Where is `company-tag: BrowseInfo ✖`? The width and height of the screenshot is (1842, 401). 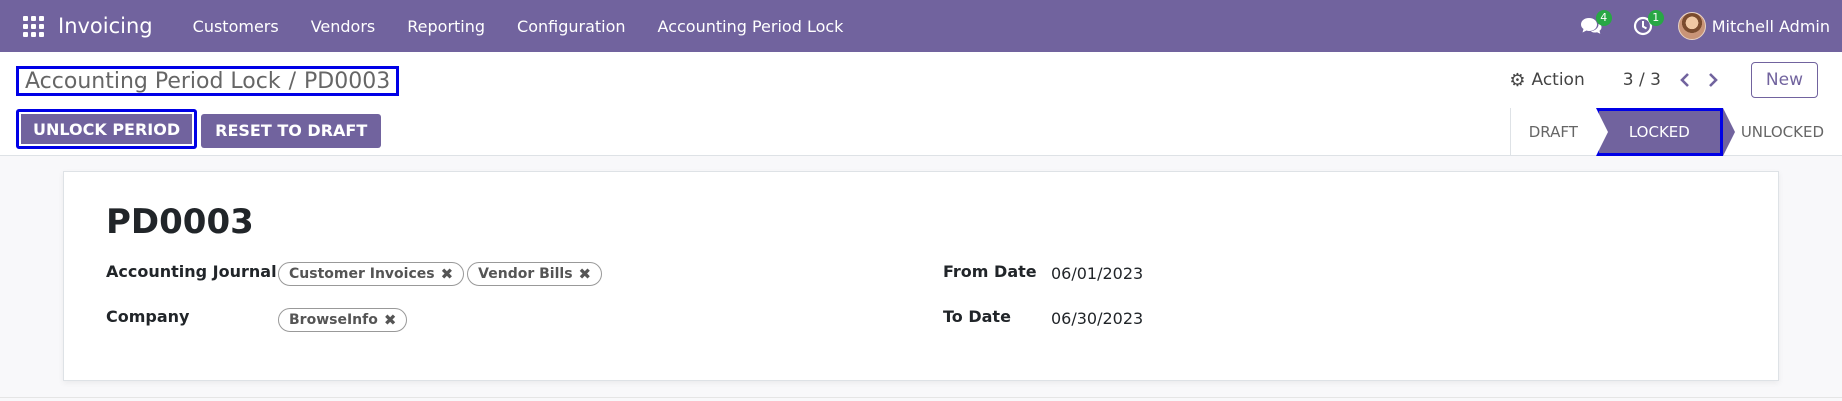
company-tag: BrowseInfo ✖ is located at coordinates (343, 320).